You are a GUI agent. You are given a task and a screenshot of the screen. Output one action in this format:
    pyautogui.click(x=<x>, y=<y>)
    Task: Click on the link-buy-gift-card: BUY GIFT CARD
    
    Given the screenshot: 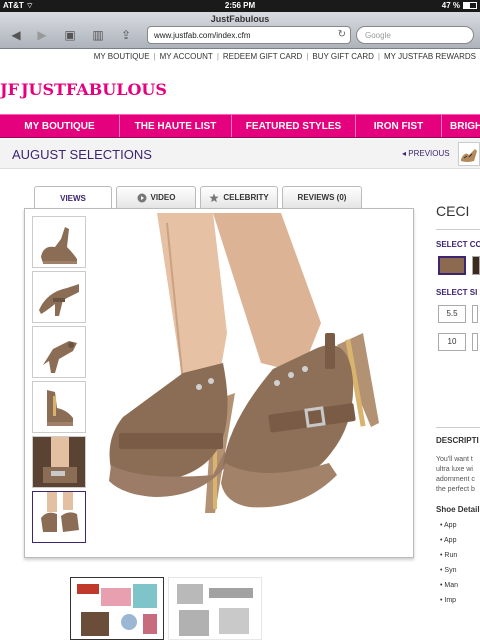 What is the action you would take?
    pyautogui.click(x=343, y=56)
    